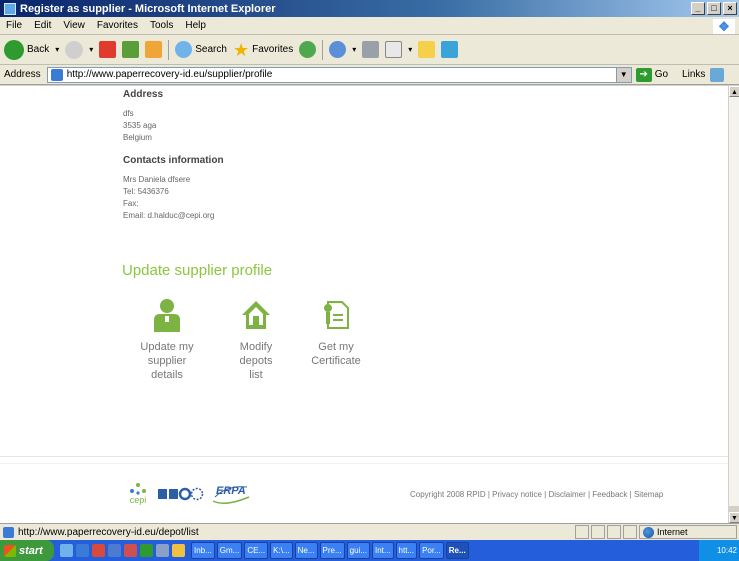  I want to click on contact-line-1: Mrs Daniela dfsere, so click(157, 179).